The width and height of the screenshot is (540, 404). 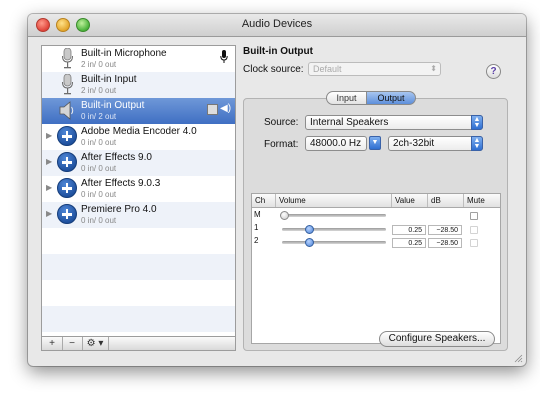 I want to click on format-label: Format:, so click(x=281, y=144).